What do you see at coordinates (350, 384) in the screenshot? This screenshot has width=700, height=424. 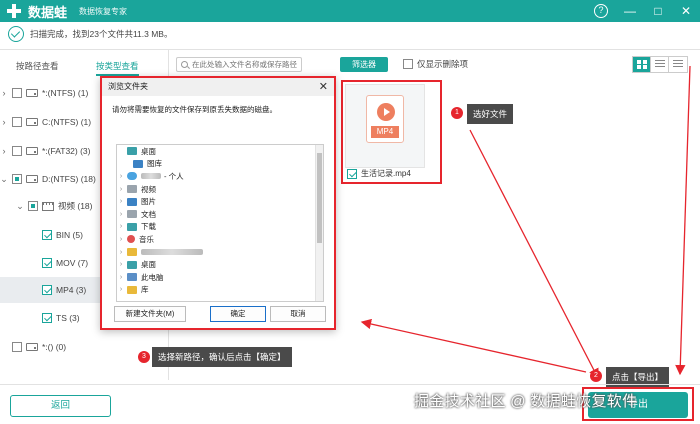 I see `bottom-divider` at bounding box center [350, 384].